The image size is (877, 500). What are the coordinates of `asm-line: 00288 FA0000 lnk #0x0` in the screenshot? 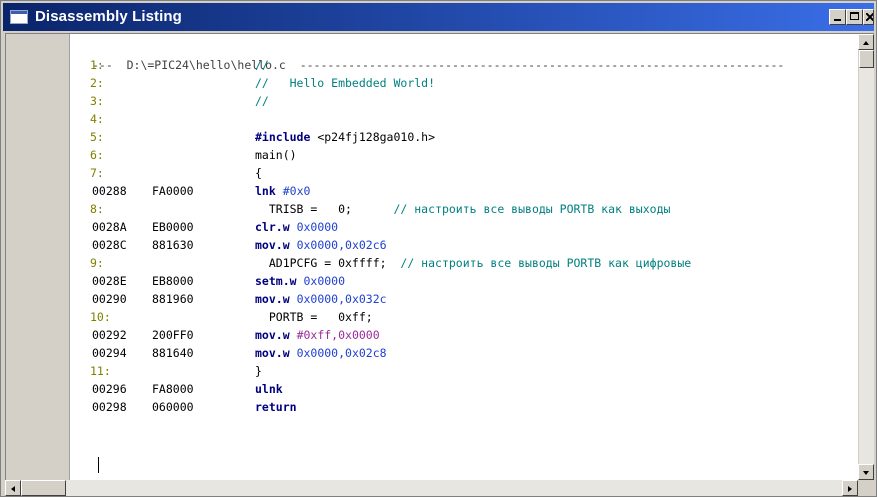 It's located at (464, 191).